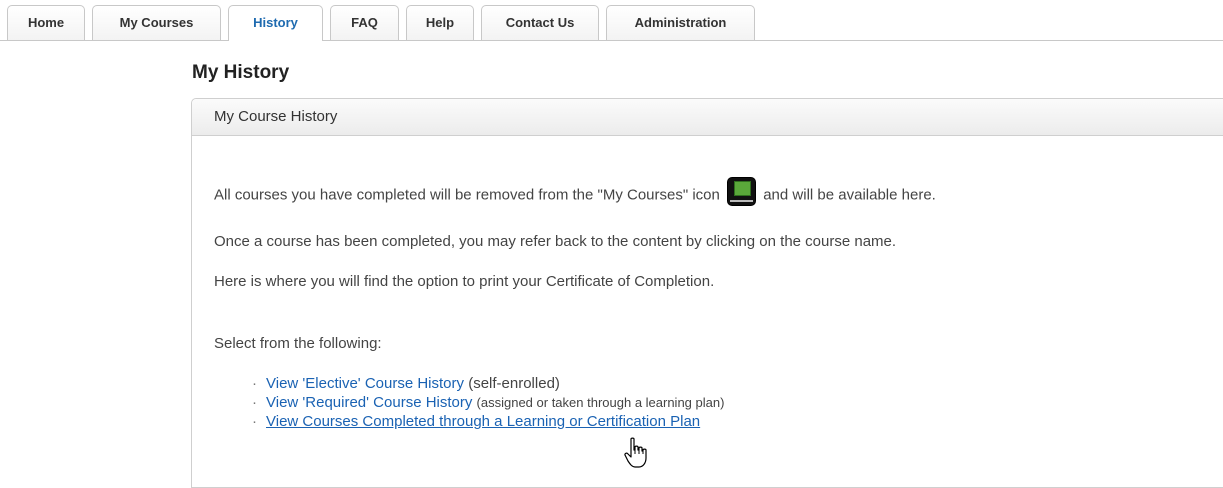 Image resolution: width=1223 pixels, height=488 pixels. Describe the element at coordinates (743, 188) in the screenshot. I see `my-courses-icon-screen` at that location.